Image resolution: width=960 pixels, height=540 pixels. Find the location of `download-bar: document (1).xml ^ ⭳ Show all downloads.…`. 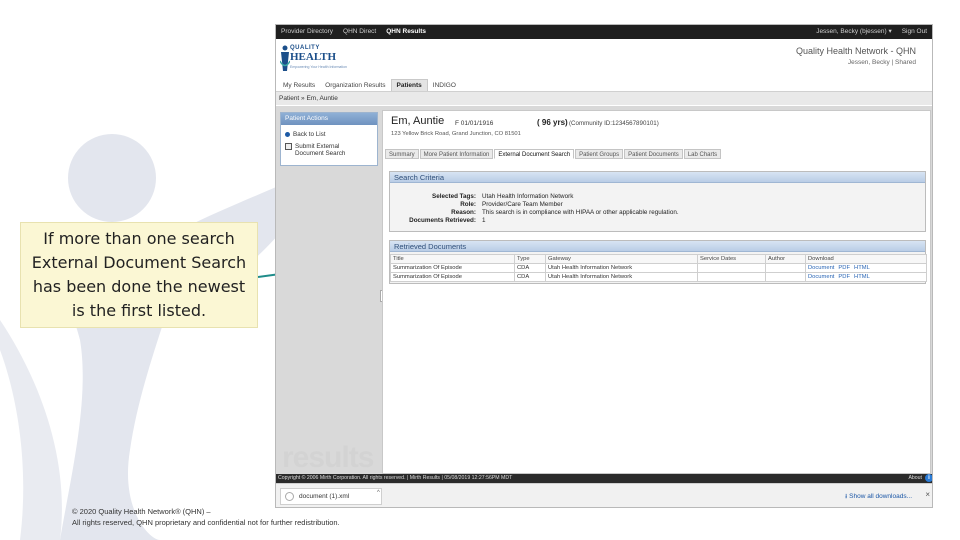

download-bar: document (1).xml ^ ⭳ Show all downloads.… is located at coordinates (604, 495).